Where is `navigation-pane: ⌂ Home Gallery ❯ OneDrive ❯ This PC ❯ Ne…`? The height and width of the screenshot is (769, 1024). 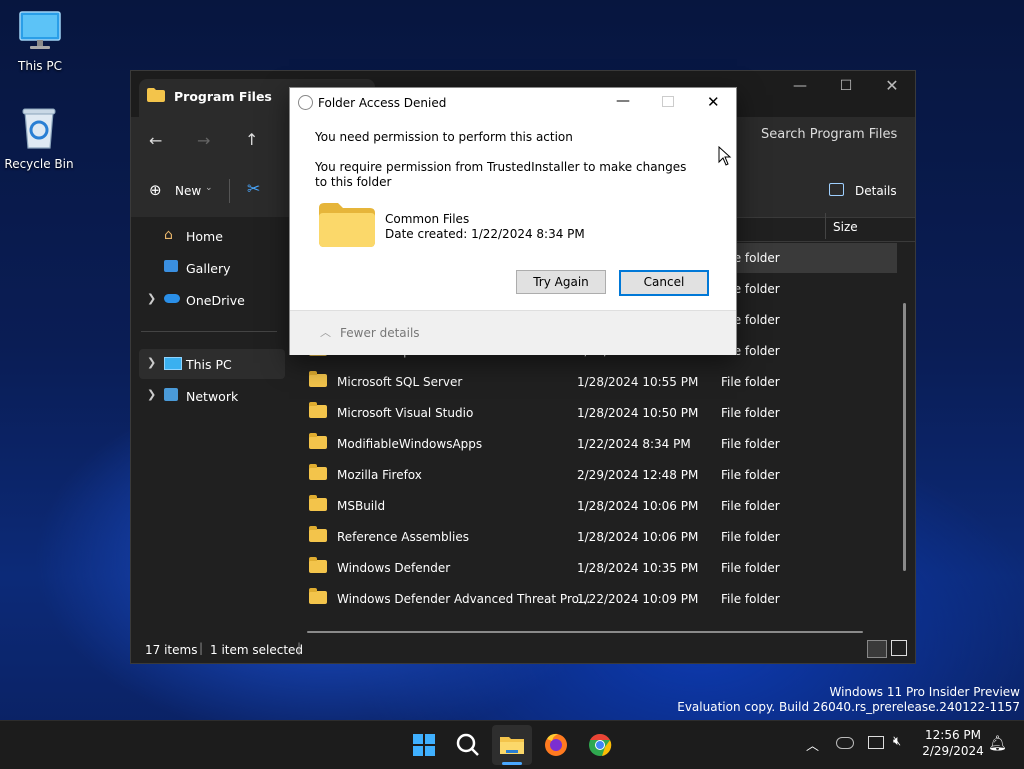 navigation-pane: ⌂ Home Gallery ❯ OneDrive ❯ This PC ❯ Ne… is located at coordinates (210, 425).